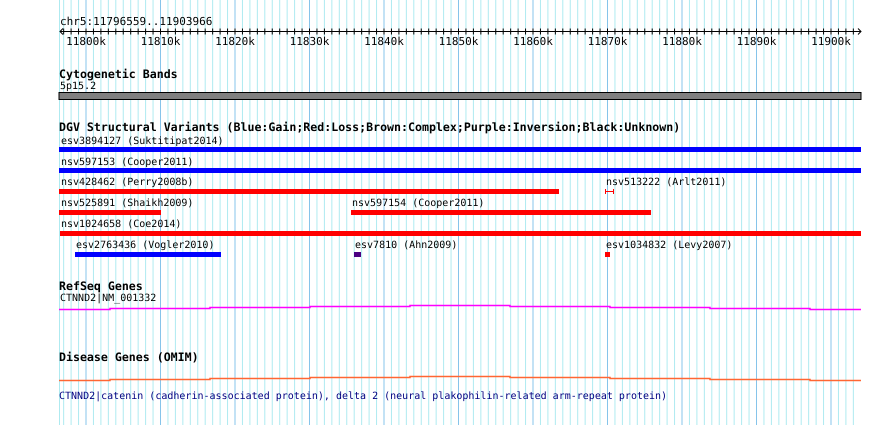 The image size is (890, 425). Describe the element at coordinates (533, 41) in the screenshot. I see `tick-label: 11860k` at that location.